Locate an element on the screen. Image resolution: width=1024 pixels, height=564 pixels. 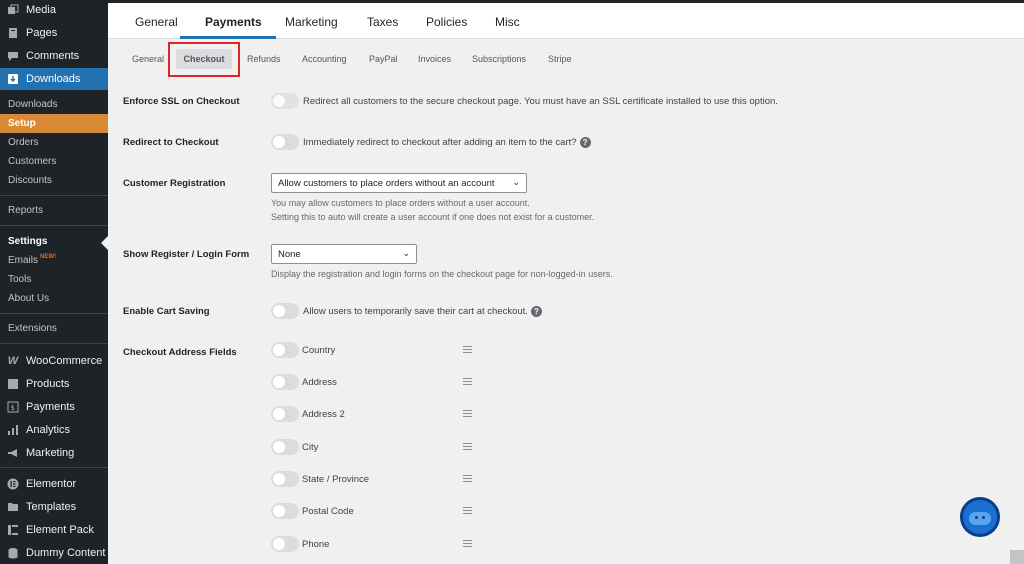
state-toggle is located at coordinates (285, 479).